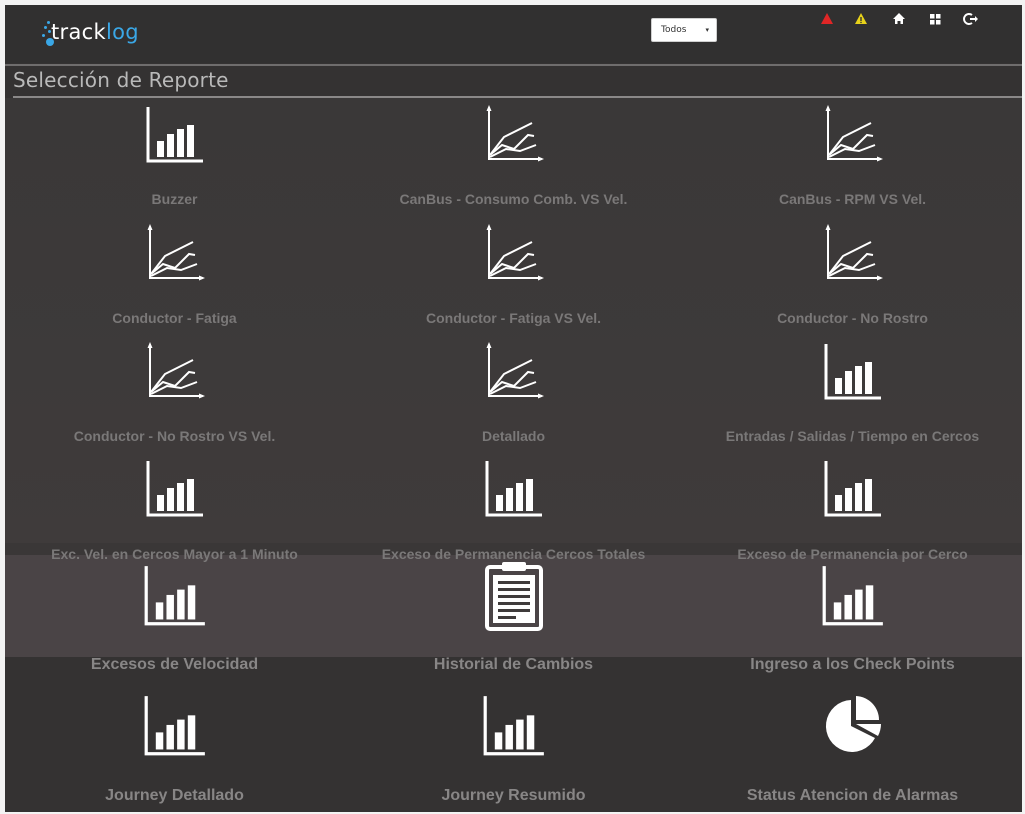  What do you see at coordinates (852, 796) in the screenshot?
I see `report-label: Status Atencion de Alarmas` at bounding box center [852, 796].